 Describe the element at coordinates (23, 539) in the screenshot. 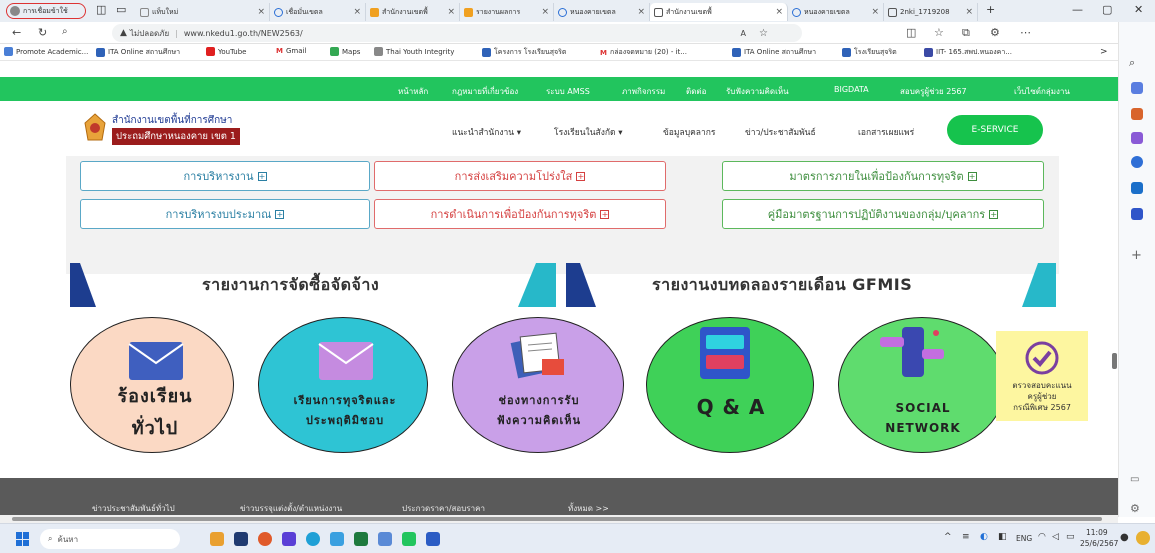

I see `start-icon` at that location.